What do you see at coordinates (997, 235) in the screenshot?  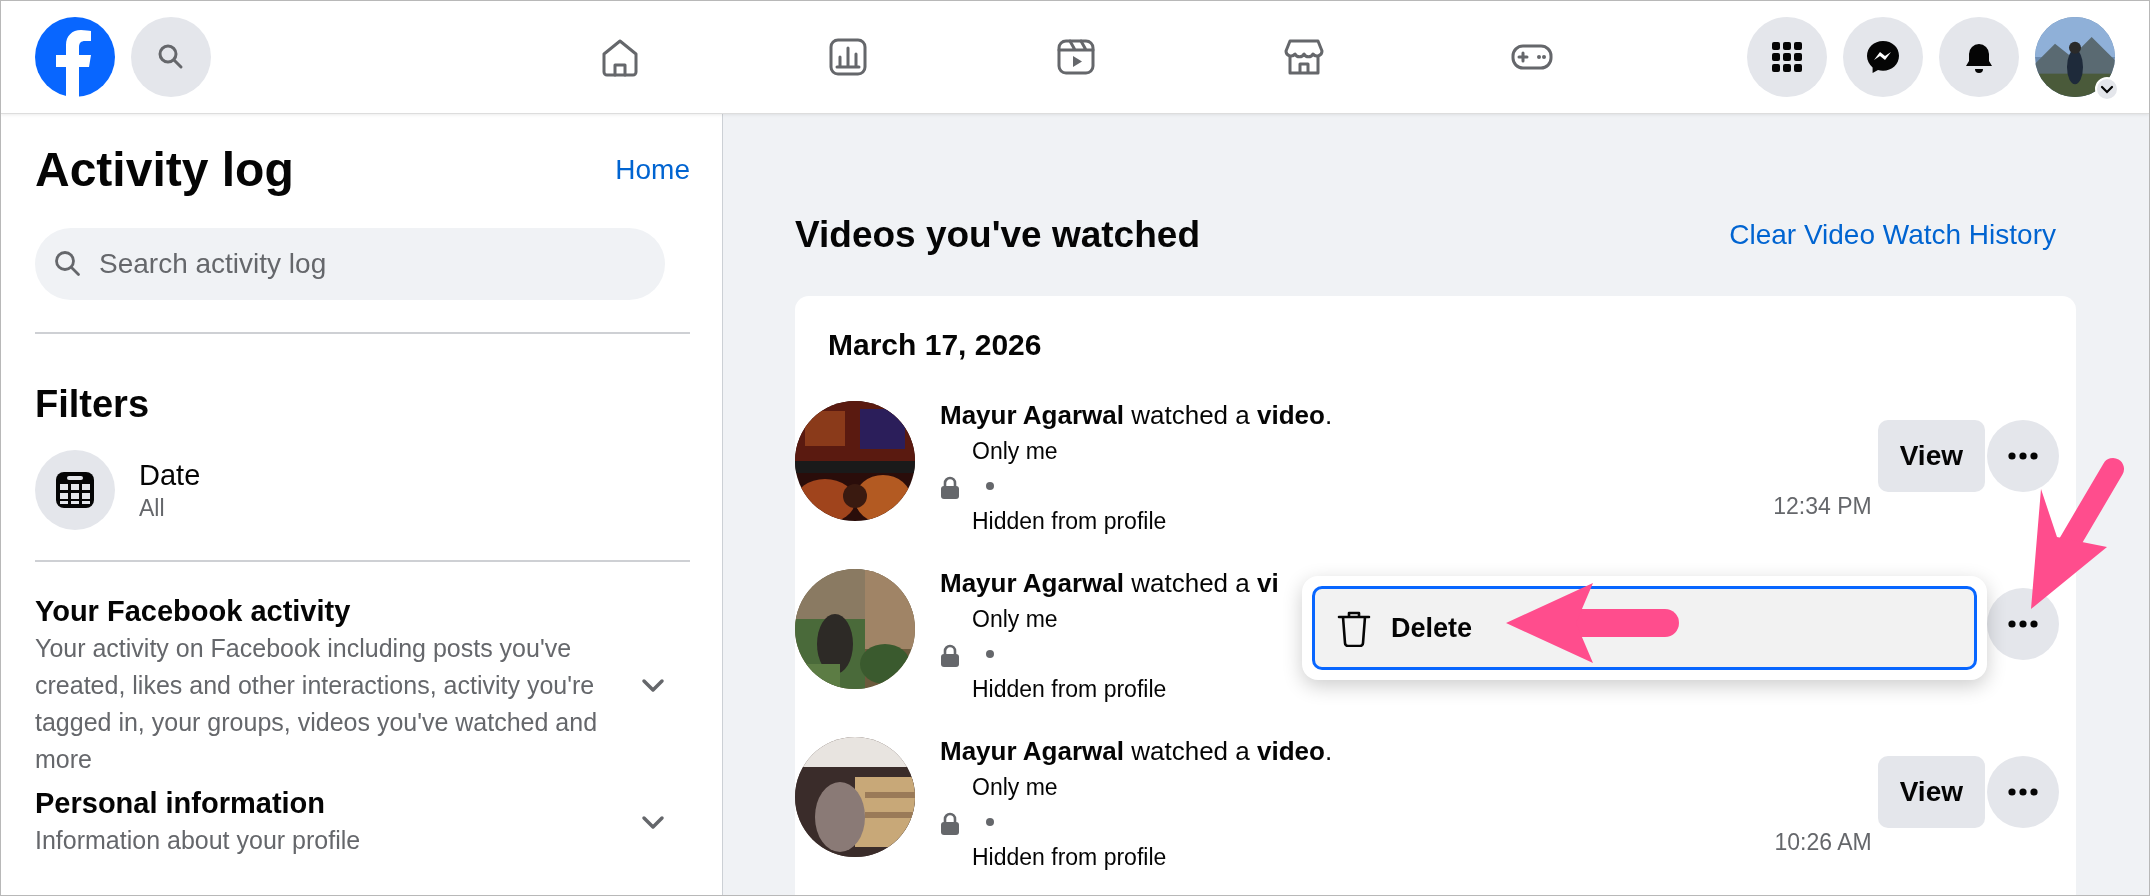 I see `section-title: Videos you've watched` at bounding box center [997, 235].